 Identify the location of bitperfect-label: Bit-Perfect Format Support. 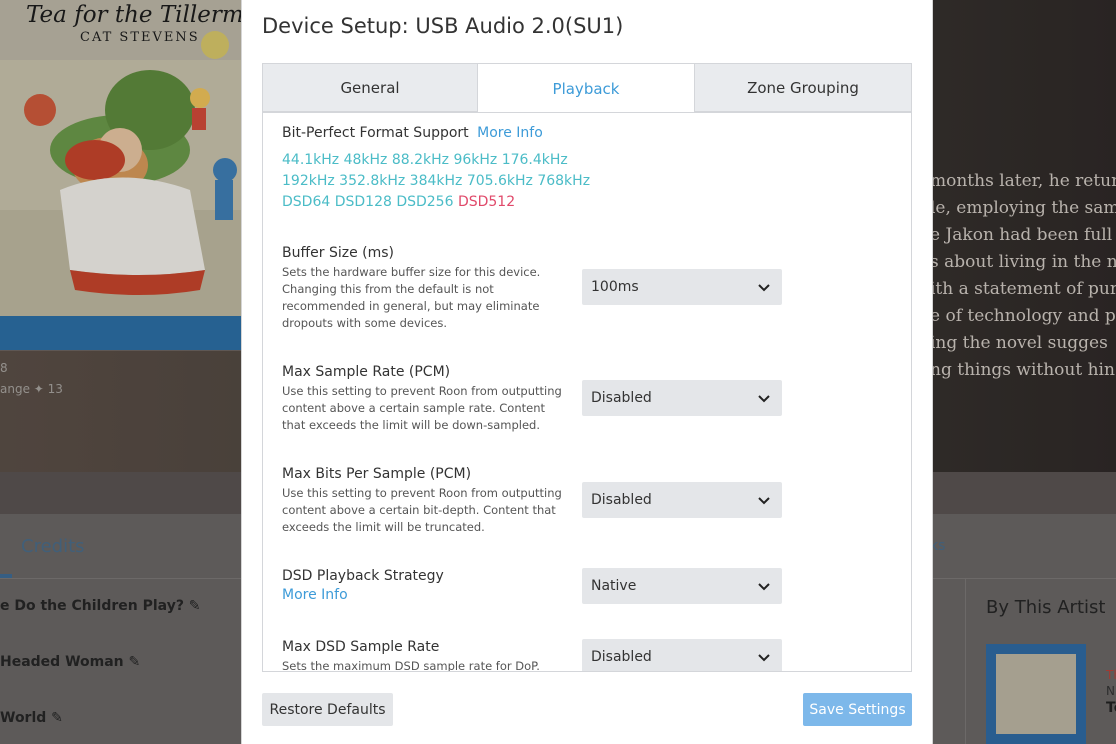
(375, 133).